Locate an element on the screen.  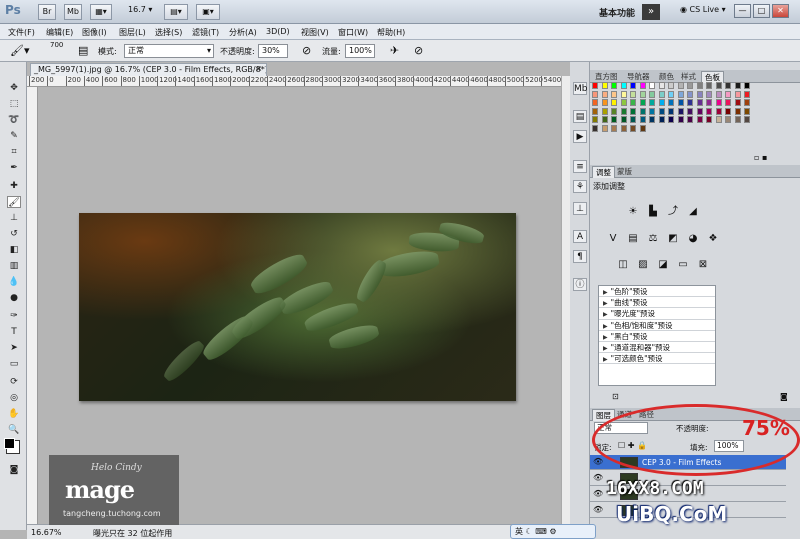
adjustment-mask-icon: ◙ is located at coordinates (784, 396).